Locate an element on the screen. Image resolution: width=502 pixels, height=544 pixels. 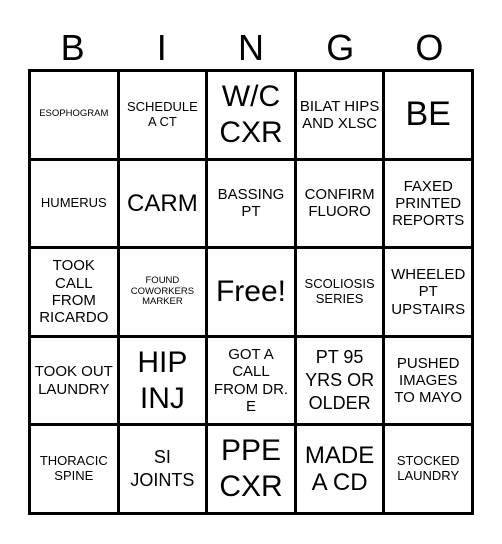
bingo-cell: THORACIC SPINE is located at coordinates (74, 469).